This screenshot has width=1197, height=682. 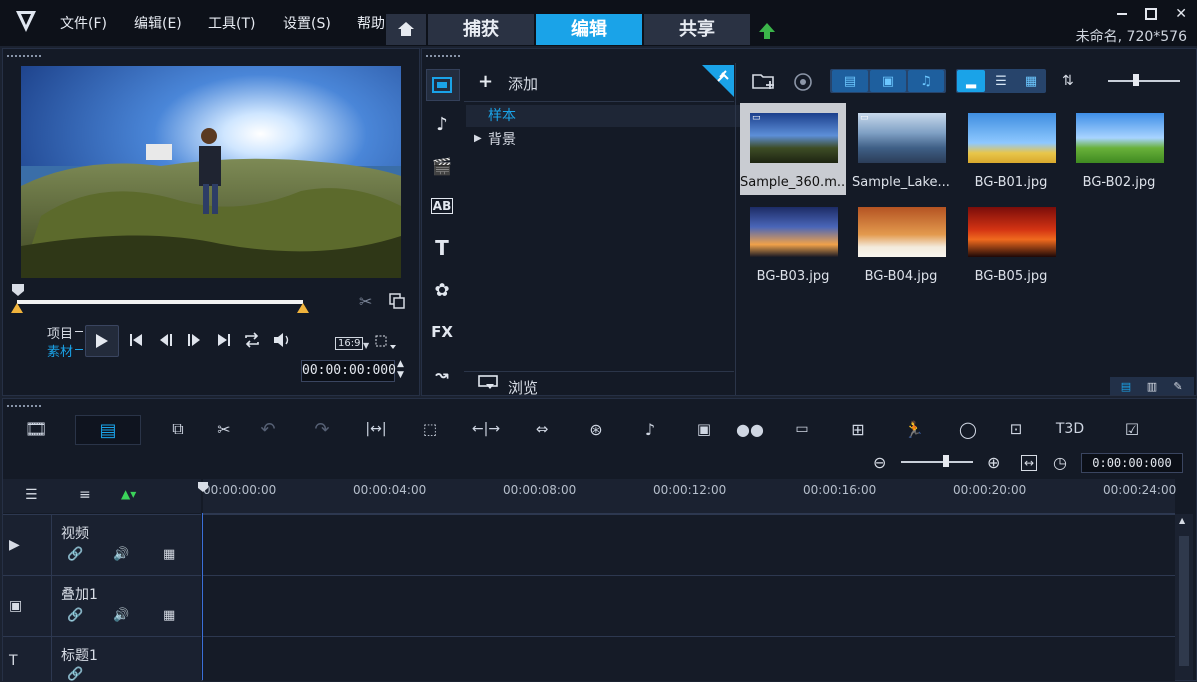 What do you see at coordinates (307, 23) in the screenshot?
I see `menu-settings: 设置(S)` at bounding box center [307, 23].